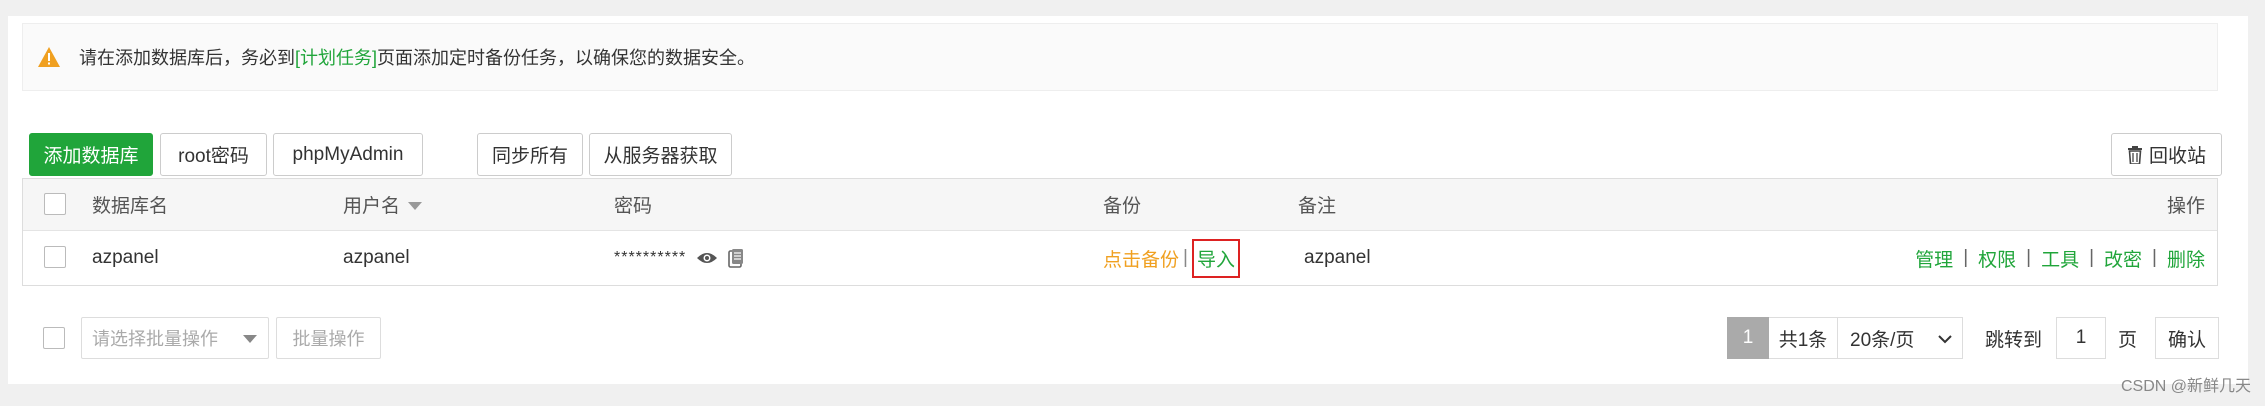 The height and width of the screenshot is (406, 2265). I want to click on recycle-bin-label: 回收站, so click(2177, 156).